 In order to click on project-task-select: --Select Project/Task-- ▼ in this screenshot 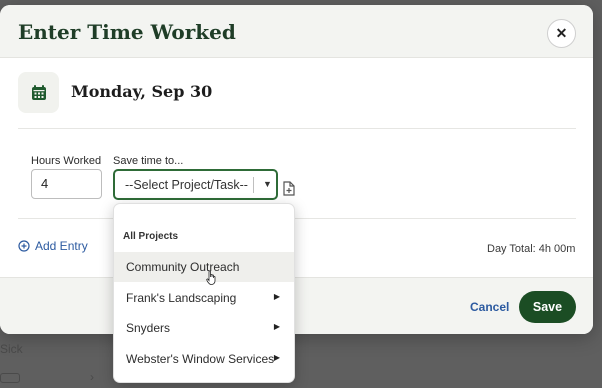, I will do `click(195, 184)`.